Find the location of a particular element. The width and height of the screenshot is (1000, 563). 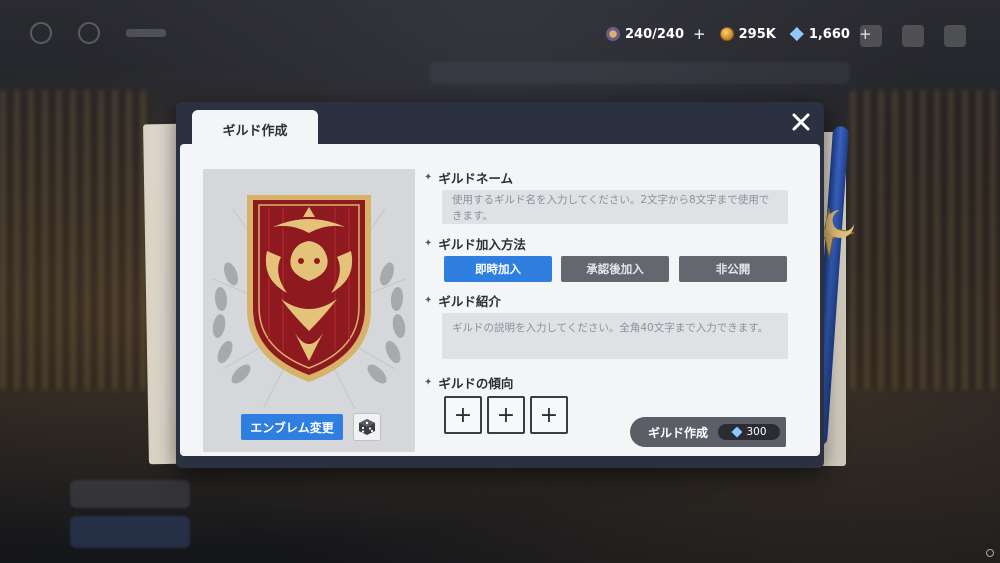

join-method-label: ✦ ギルド加入方法 is located at coordinates (475, 243).